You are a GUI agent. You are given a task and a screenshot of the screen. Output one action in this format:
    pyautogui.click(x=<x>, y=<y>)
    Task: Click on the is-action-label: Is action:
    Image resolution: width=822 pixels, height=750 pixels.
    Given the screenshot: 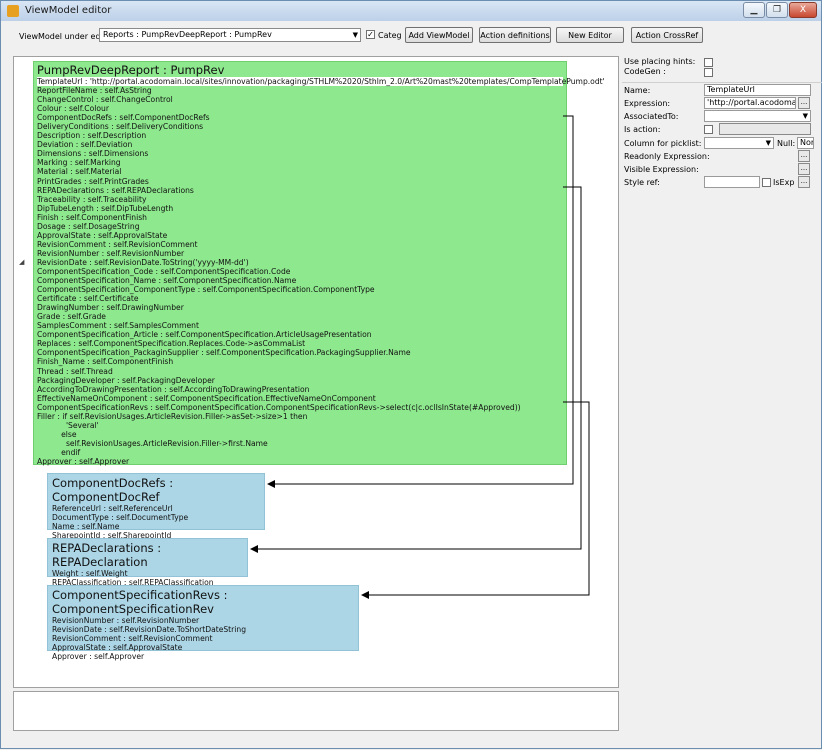 What is the action you would take?
    pyautogui.click(x=642, y=129)
    